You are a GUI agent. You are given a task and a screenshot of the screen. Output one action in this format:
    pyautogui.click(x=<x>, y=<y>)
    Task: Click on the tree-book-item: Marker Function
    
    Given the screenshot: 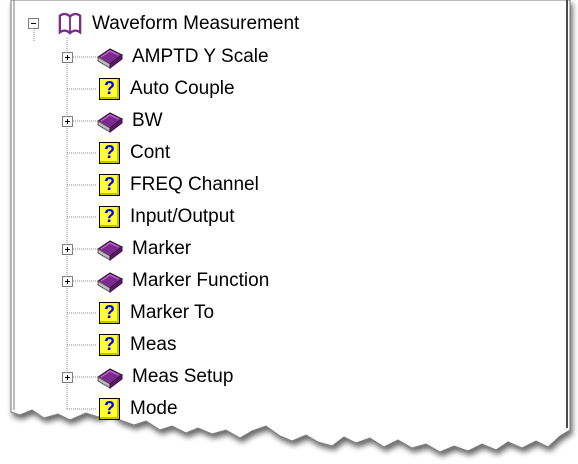 What is the action you would take?
    pyautogui.click(x=182, y=281)
    